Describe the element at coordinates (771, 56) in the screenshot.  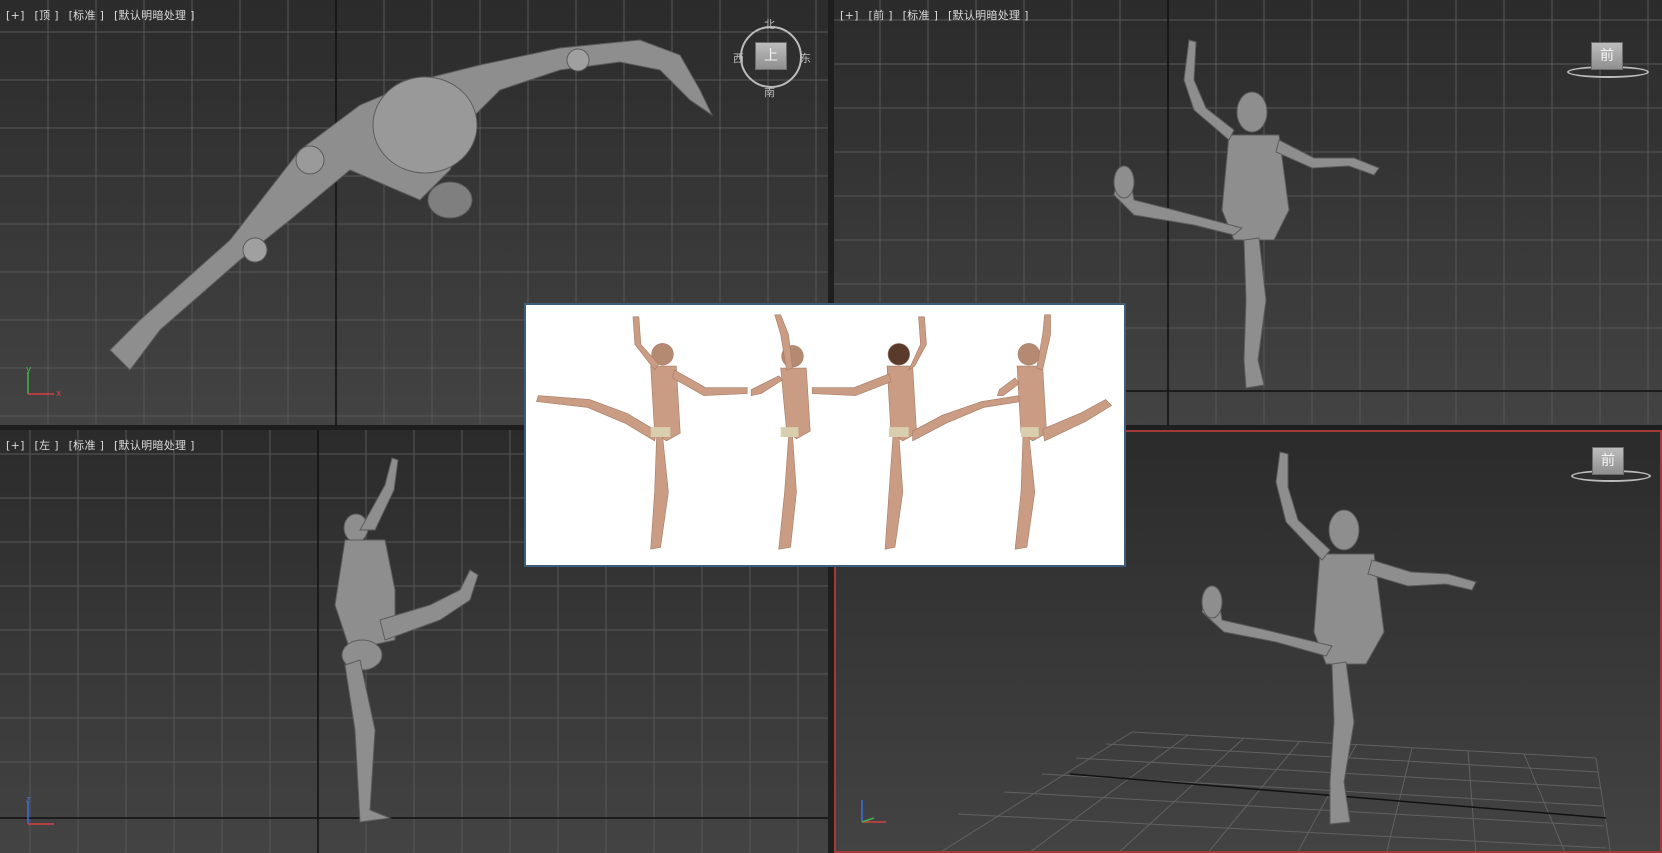
I see `viewcube-top: 上` at that location.